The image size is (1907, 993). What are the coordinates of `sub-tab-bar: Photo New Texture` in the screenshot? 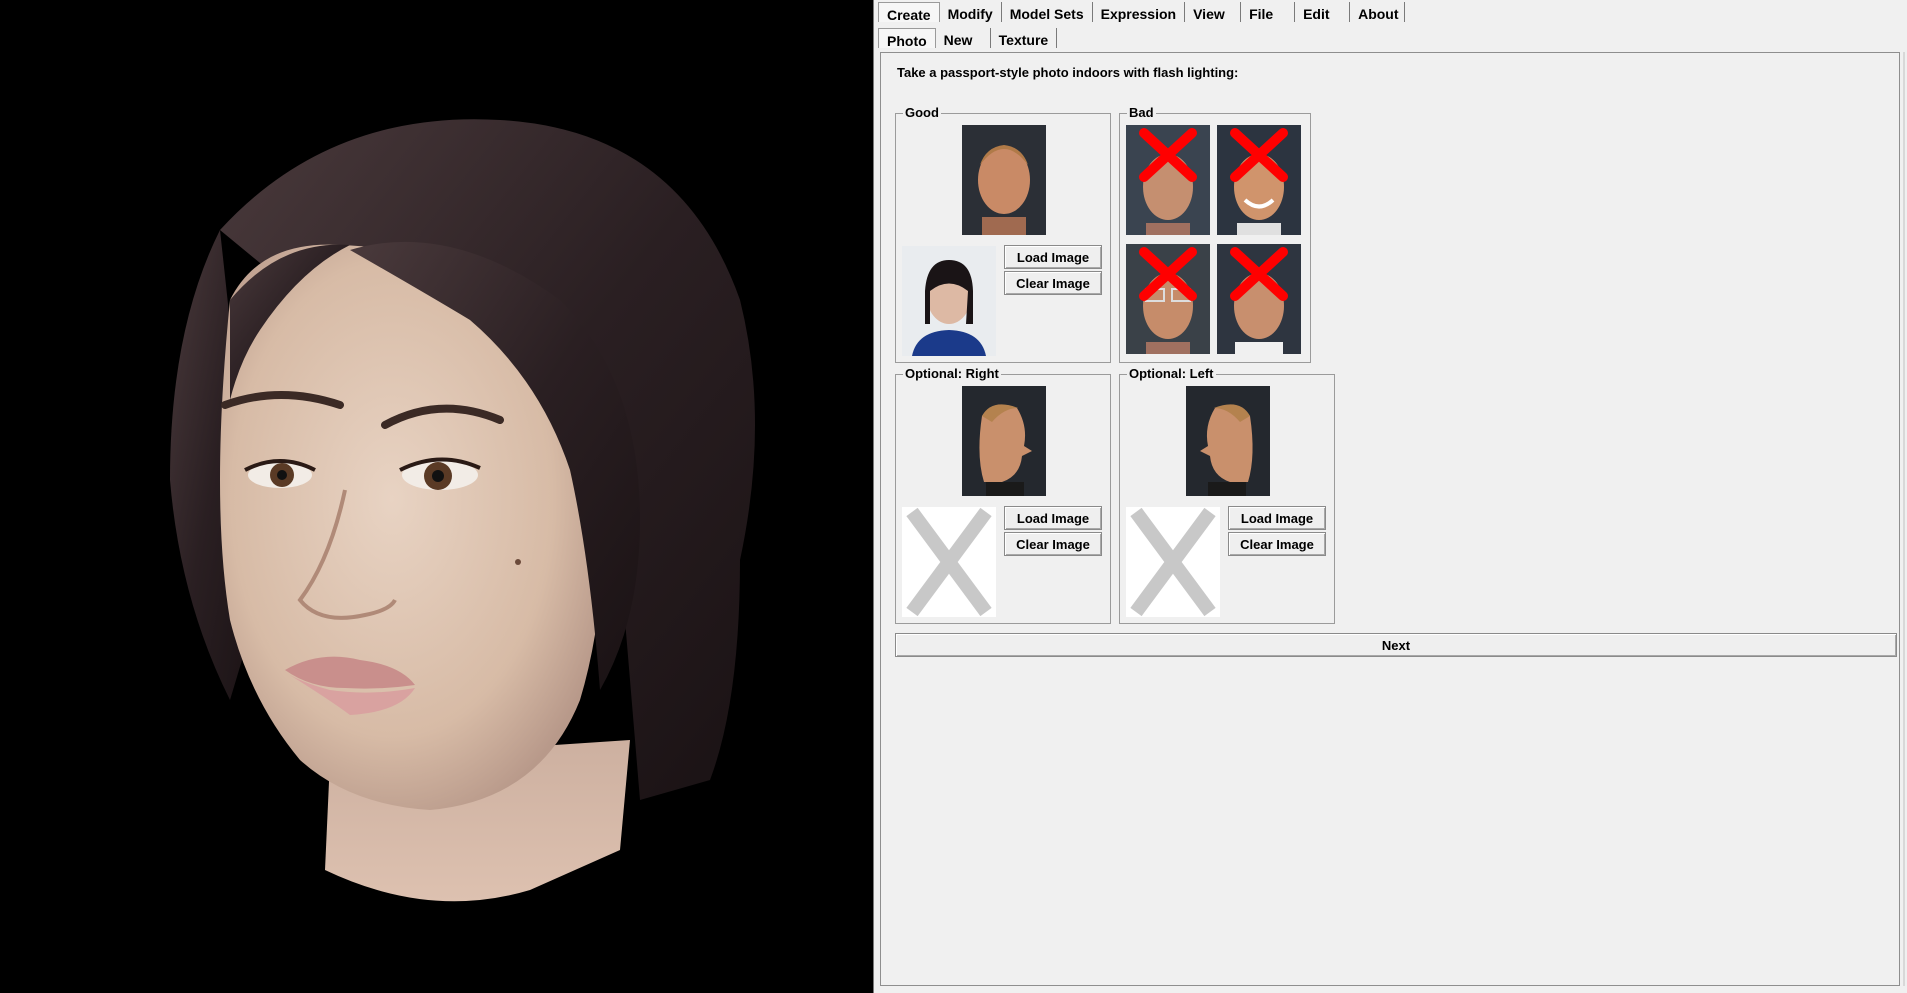 It's located at (968, 40).